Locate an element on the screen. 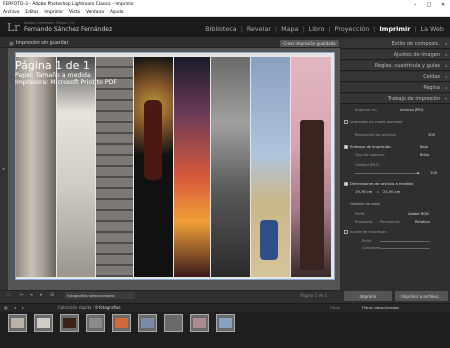 The width and height of the screenshot is (450, 348). prev-page-icon: ◂ is located at coordinates (31, 295).